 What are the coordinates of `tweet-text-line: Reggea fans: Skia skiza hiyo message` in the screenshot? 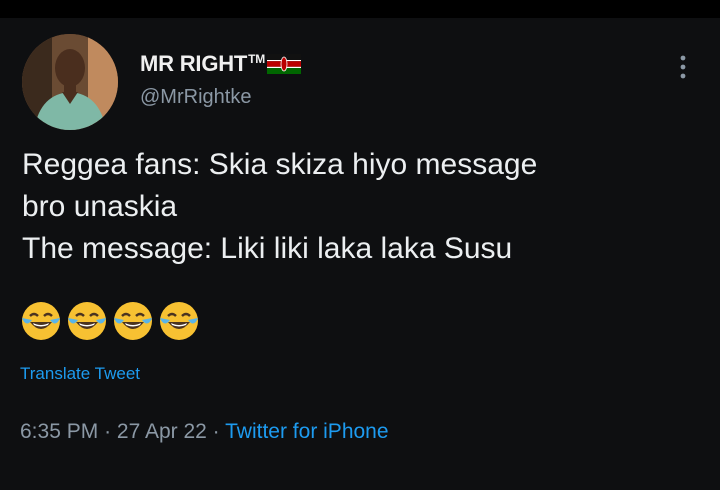 It's located at (280, 164).